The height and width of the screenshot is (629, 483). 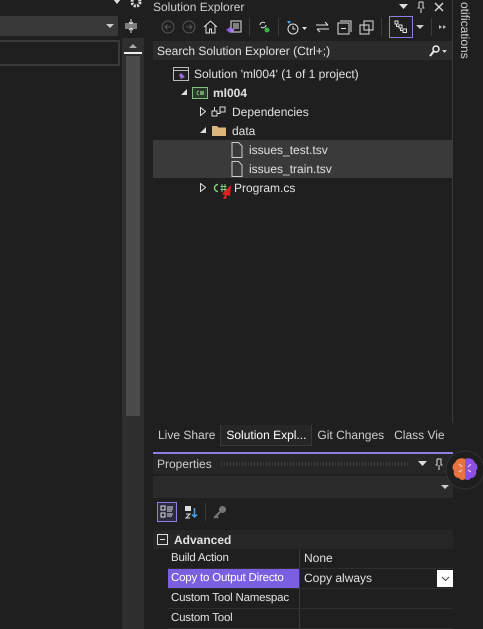 I want to click on tree-item: ml004, so click(x=302, y=92).